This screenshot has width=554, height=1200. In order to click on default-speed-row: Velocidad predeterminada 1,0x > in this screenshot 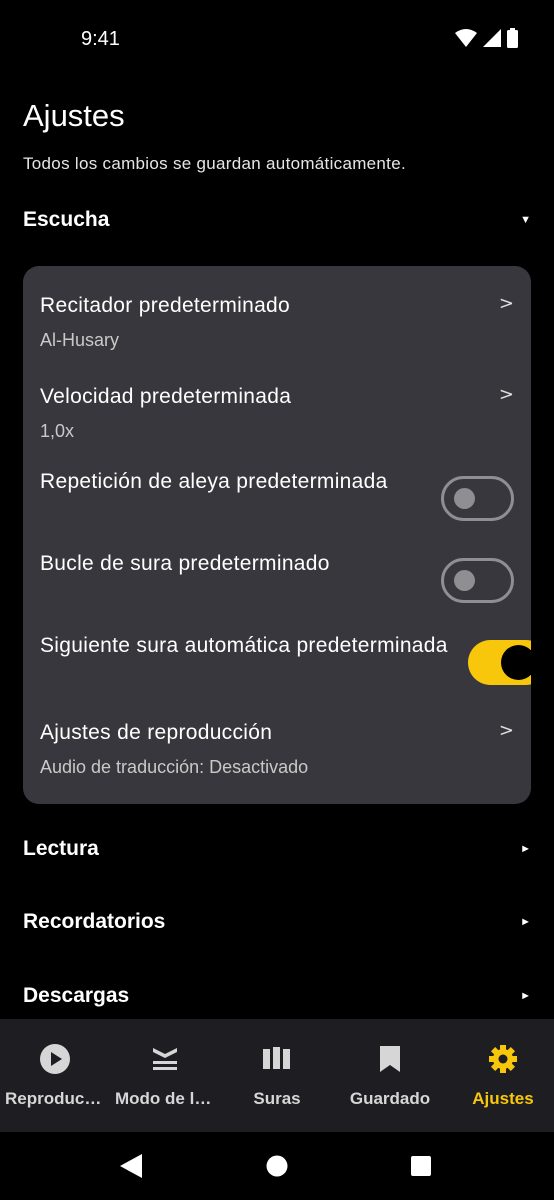, I will do `click(277, 413)`.